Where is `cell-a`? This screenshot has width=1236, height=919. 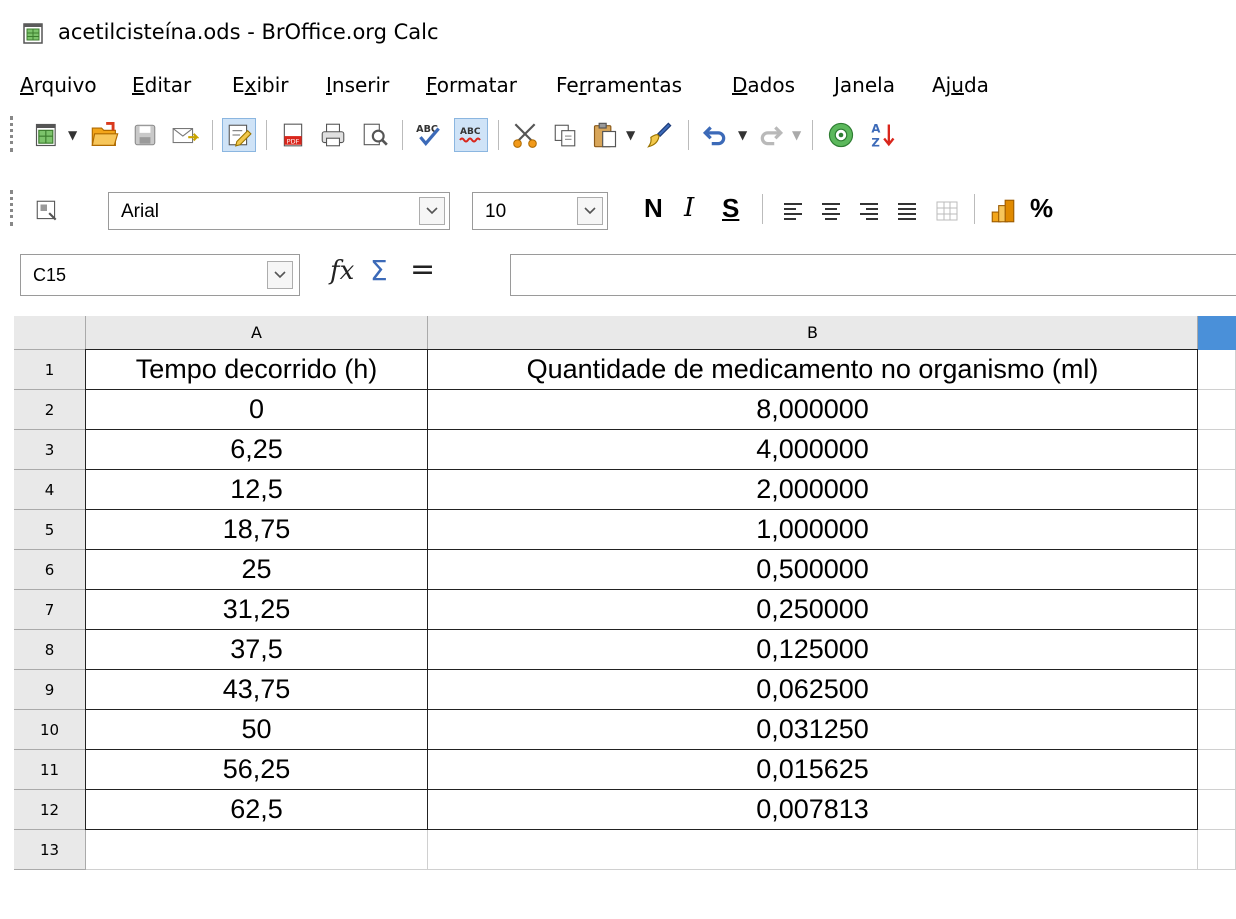 cell-a is located at coordinates (257, 850).